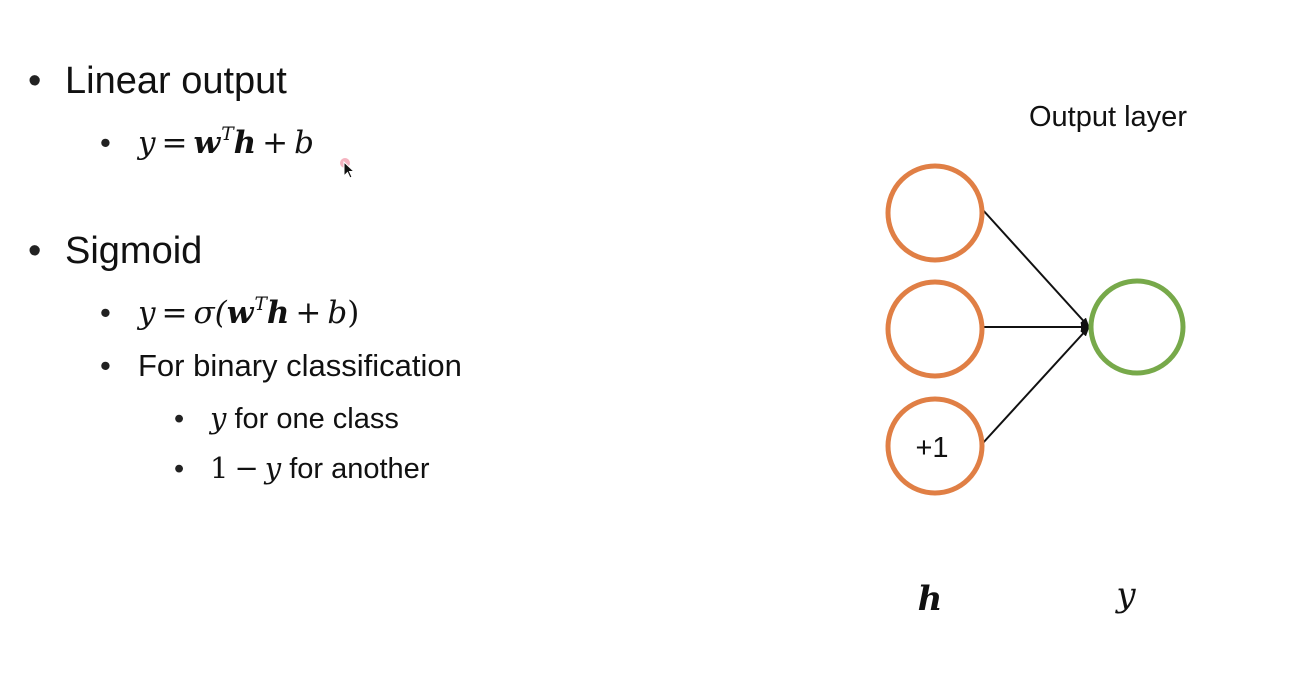 This screenshot has height=680, width=1292. I want to click on bias-label: +1, so click(931, 448).